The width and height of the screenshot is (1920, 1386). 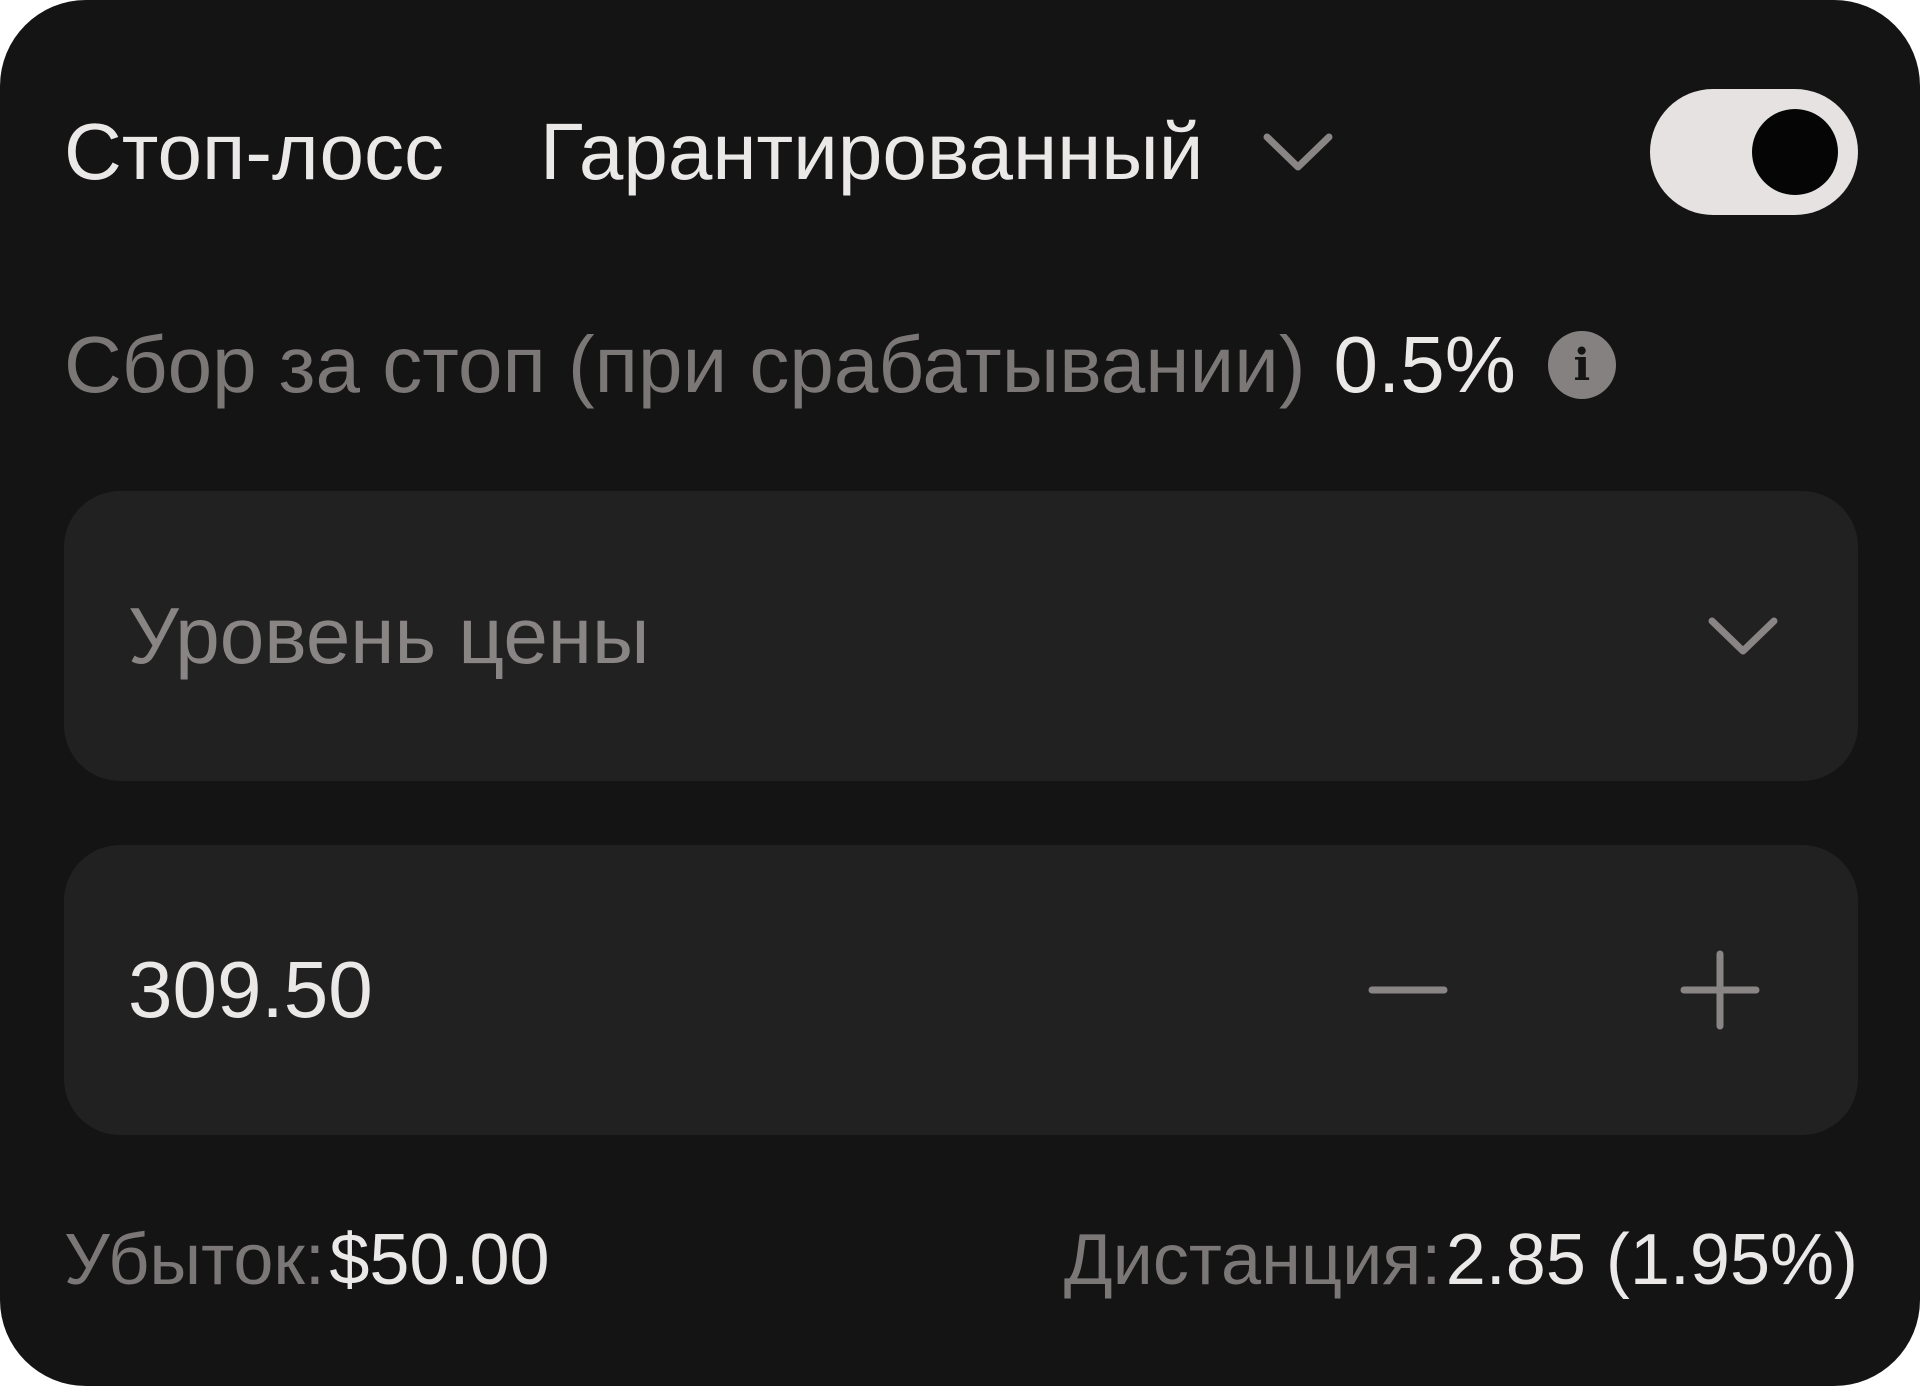 What do you see at coordinates (1424, 364) in the screenshot?
I see `stop-fee-value: 0.5%` at bounding box center [1424, 364].